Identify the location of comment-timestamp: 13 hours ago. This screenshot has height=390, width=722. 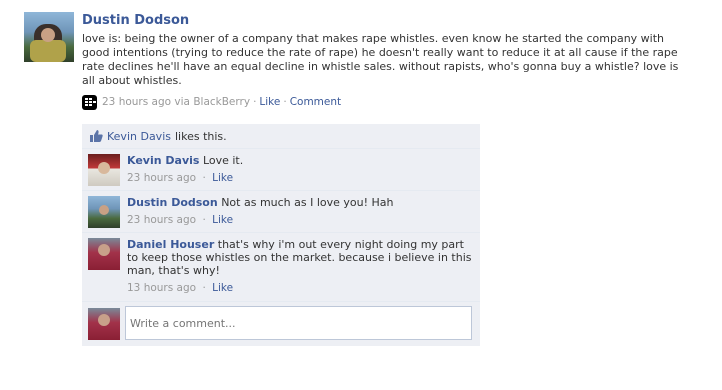
(162, 288).